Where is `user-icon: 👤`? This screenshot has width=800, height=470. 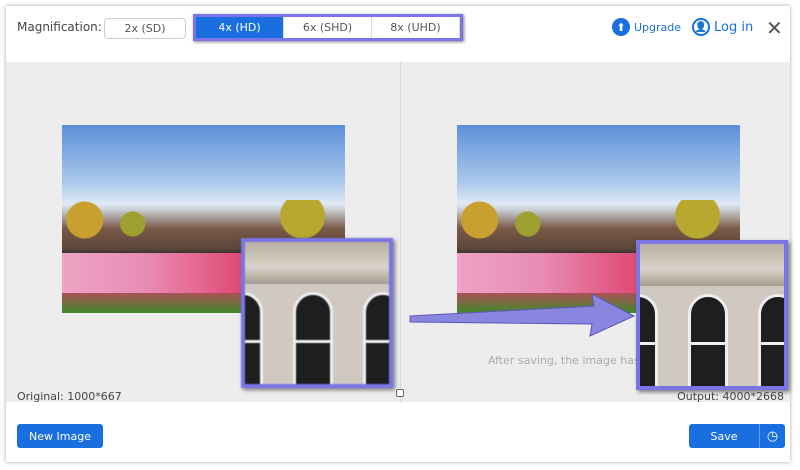 user-icon: 👤 is located at coordinates (701, 27).